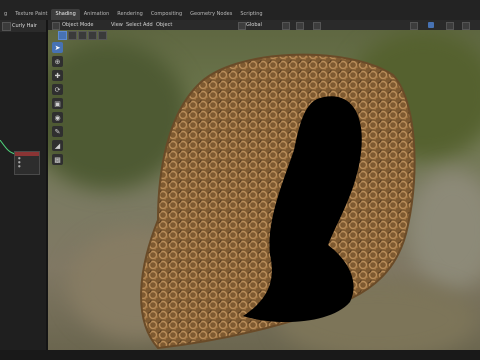 The height and width of the screenshot is (360, 480). I want to click on menu-select: Select, so click(133, 25).